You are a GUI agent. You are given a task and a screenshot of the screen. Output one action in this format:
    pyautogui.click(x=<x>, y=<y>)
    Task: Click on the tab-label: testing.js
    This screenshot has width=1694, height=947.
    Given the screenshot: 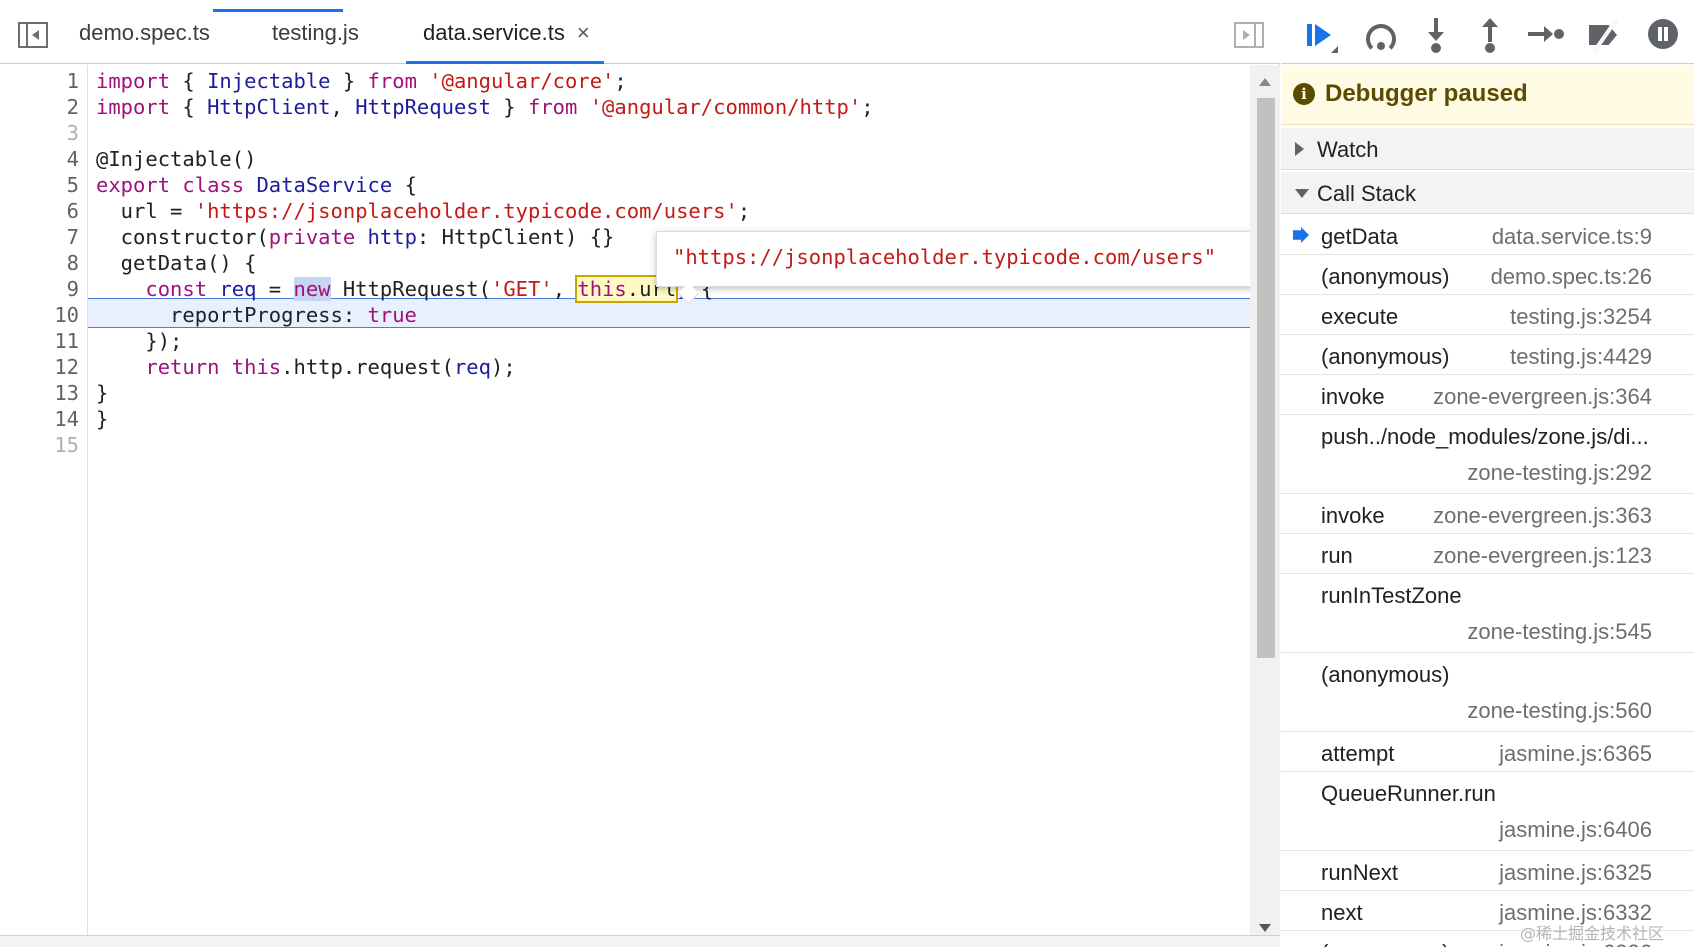 What is the action you would take?
    pyautogui.click(x=315, y=32)
    